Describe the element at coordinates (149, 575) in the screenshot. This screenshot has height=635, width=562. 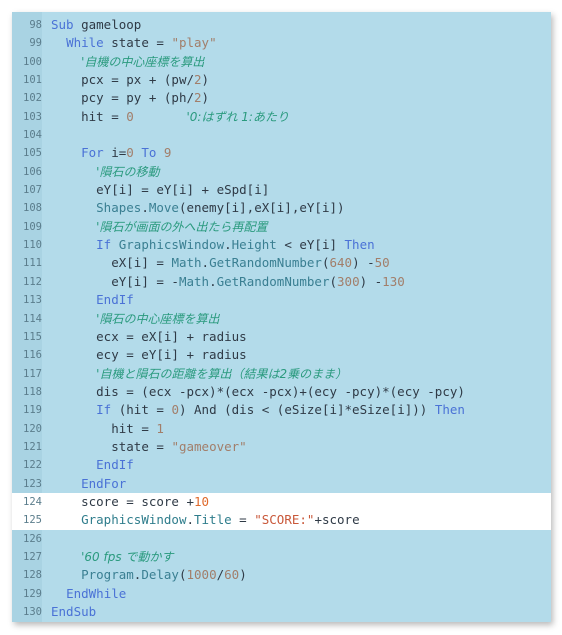
I see `code-content: Program.Delay(1000/60)` at that location.